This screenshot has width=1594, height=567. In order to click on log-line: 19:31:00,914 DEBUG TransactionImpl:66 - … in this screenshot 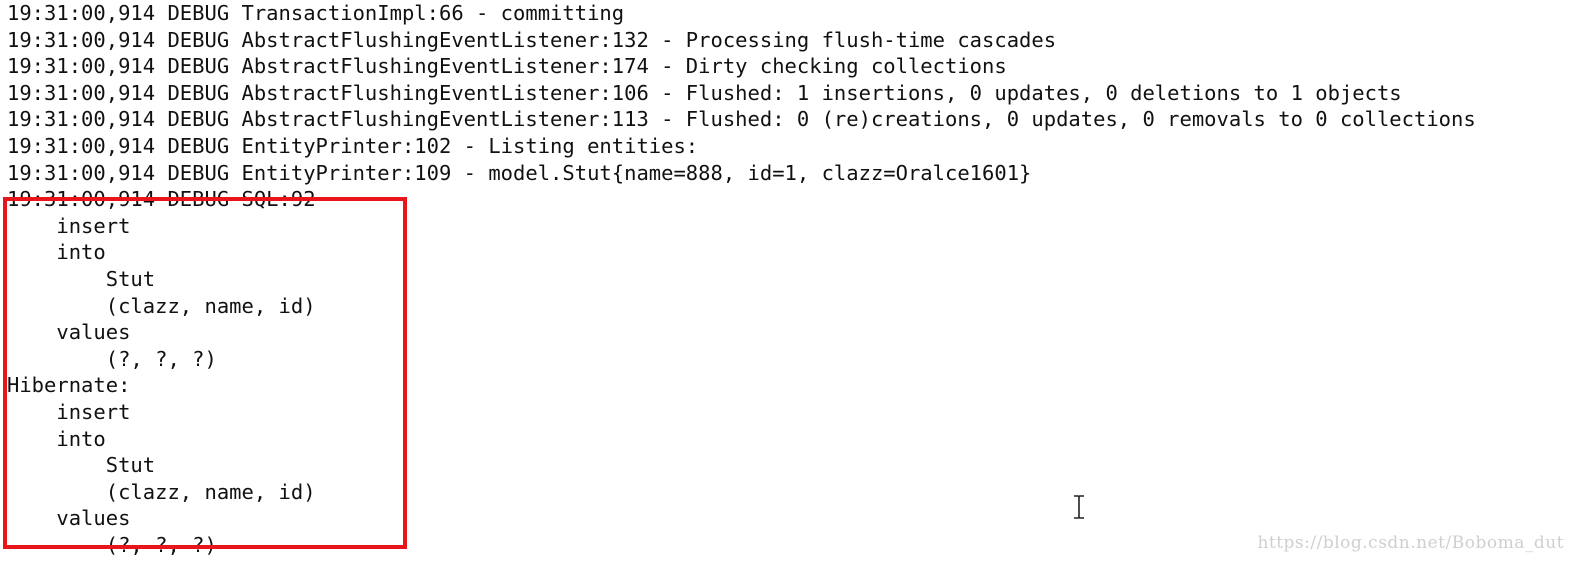, I will do `click(316, 13)`.